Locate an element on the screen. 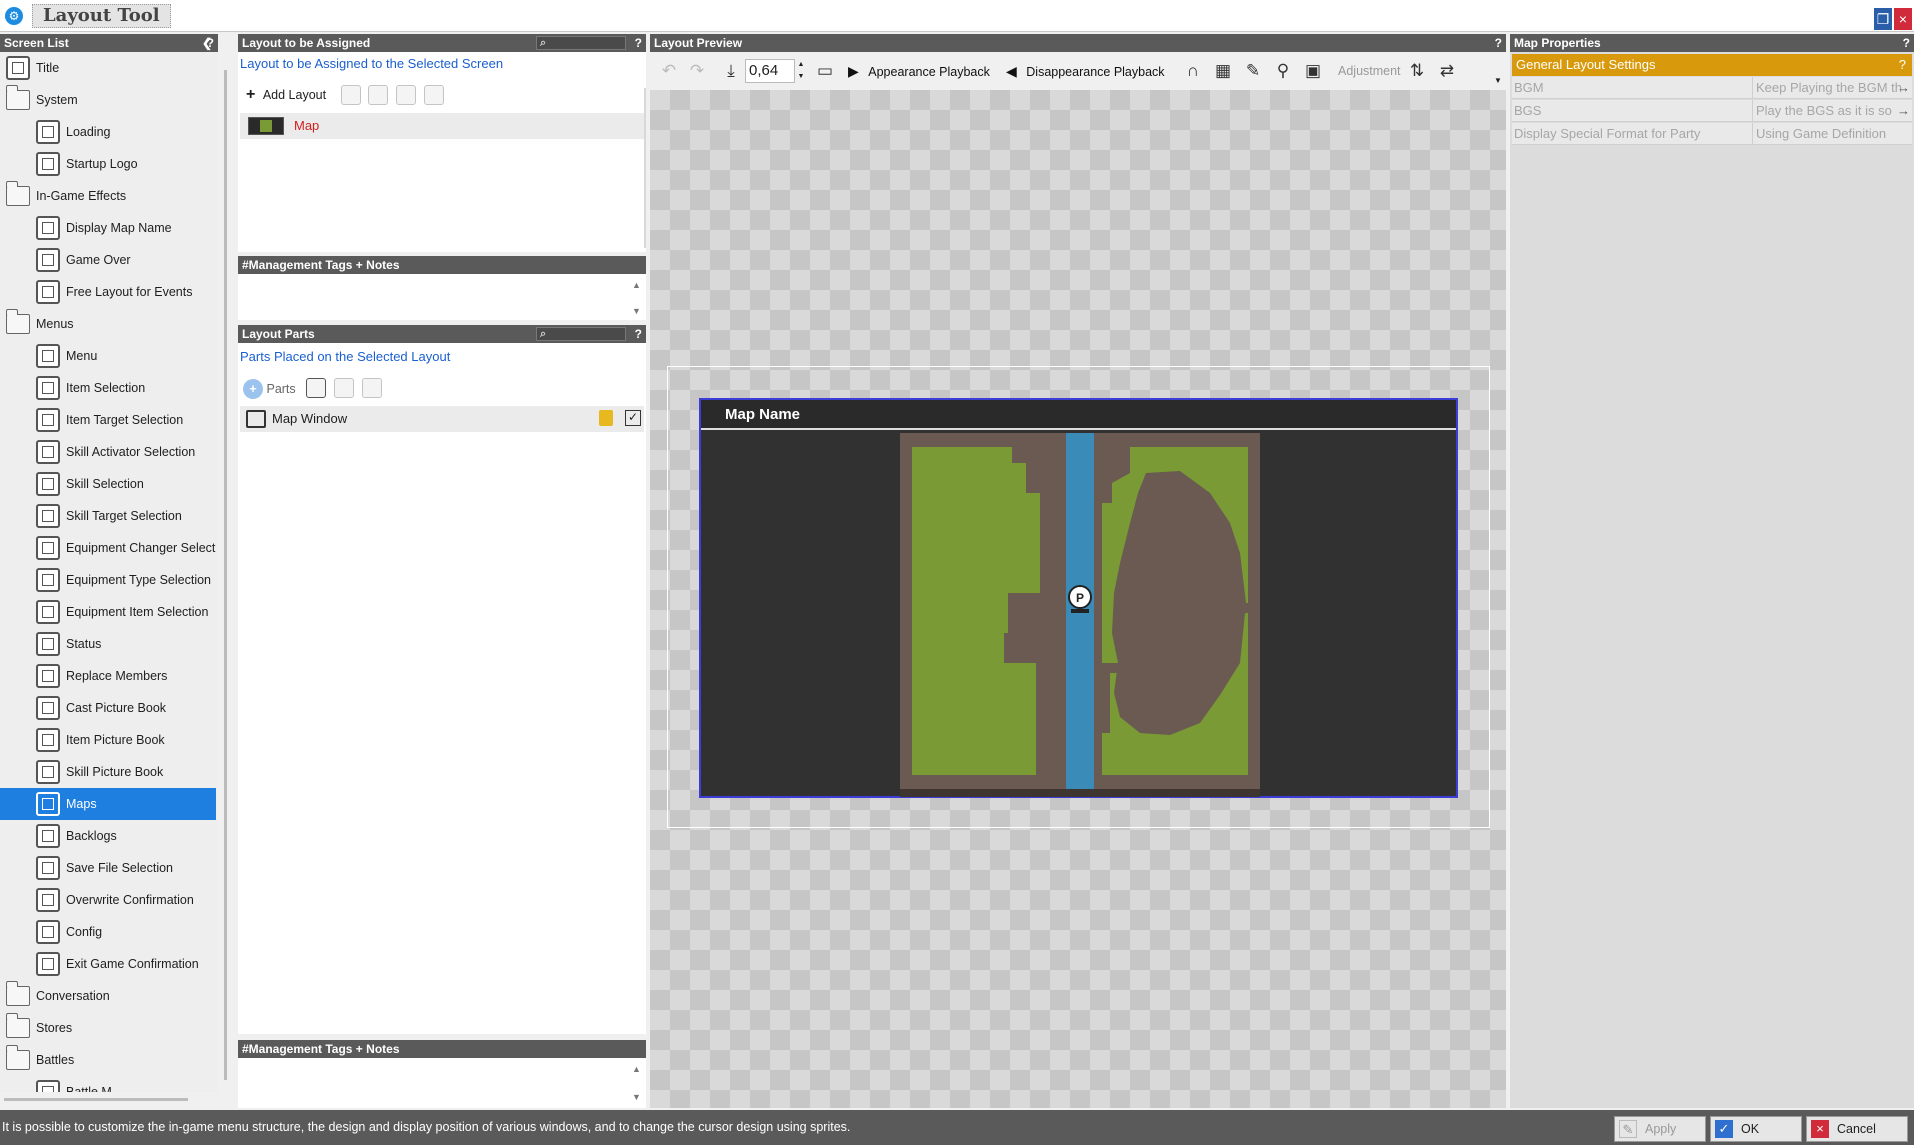  general-layout-settings-section: General Layout Settings ? is located at coordinates (1712, 65).